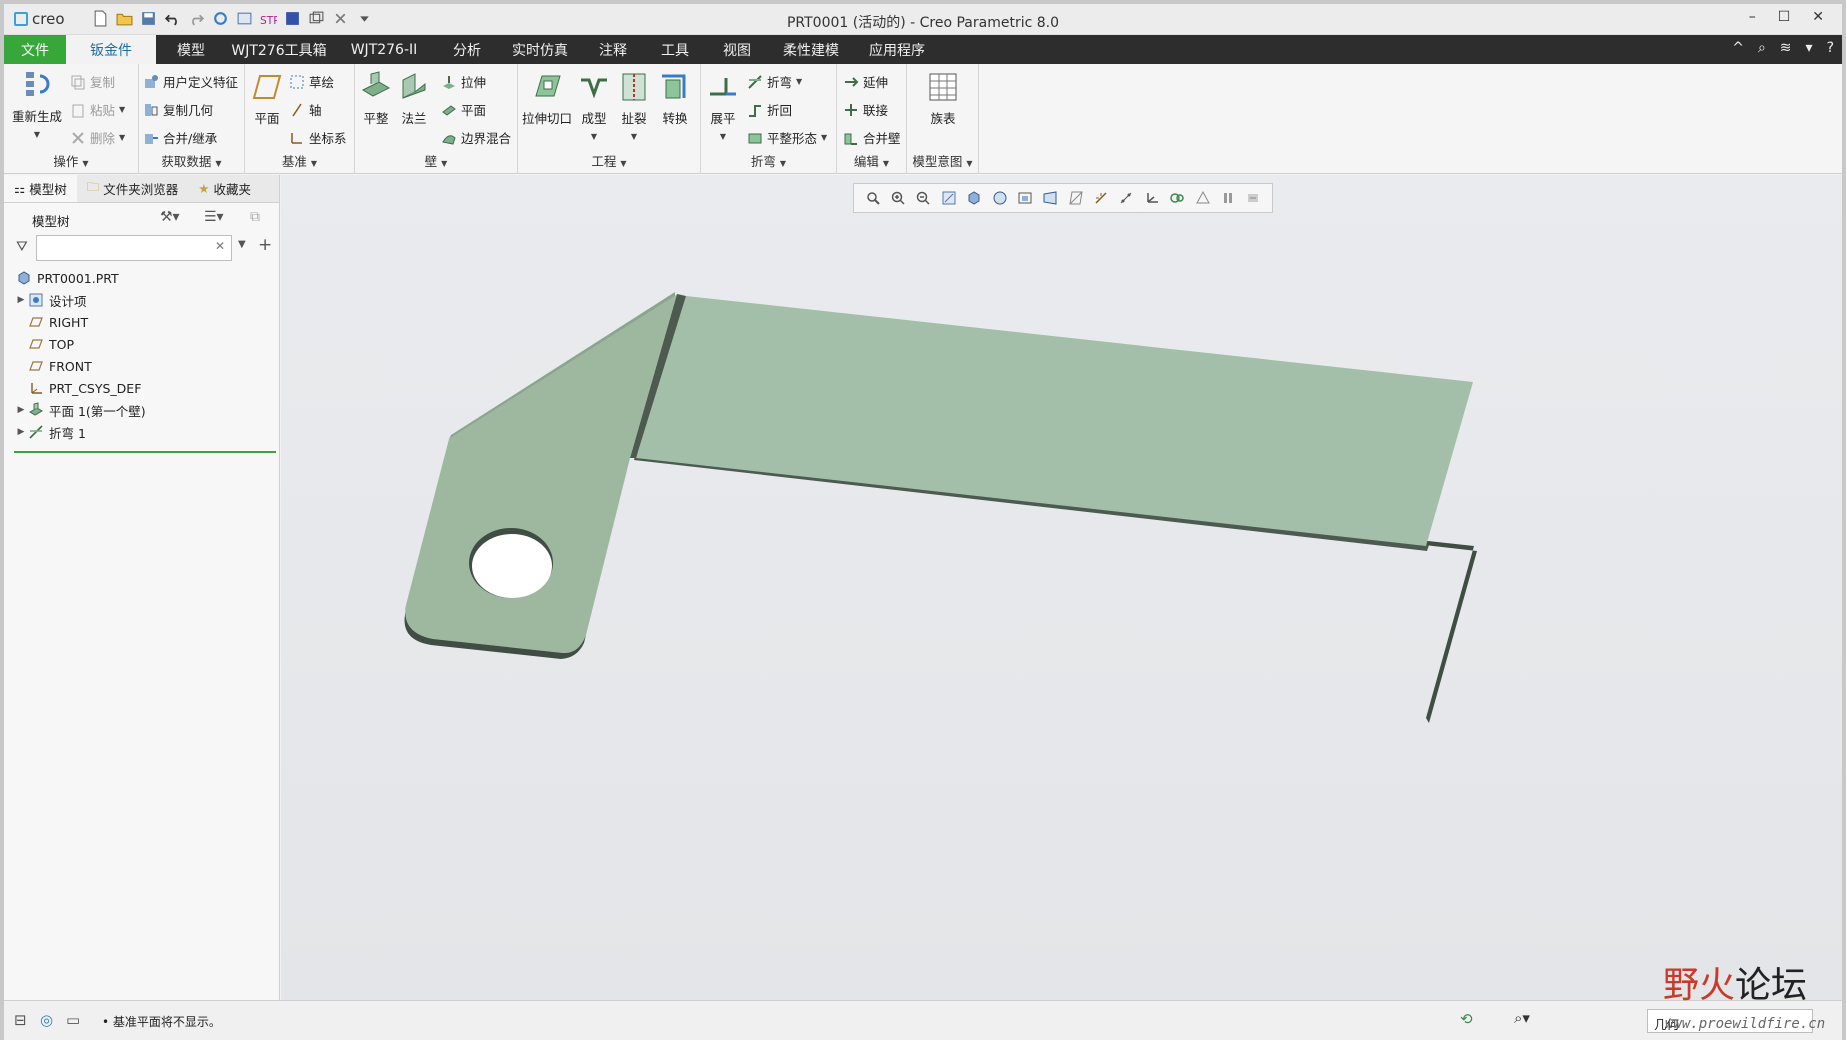 This screenshot has height=1040, width=1846. Describe the element at coordinates (267, 98) in the screenshot. I see `datum-plane-button: 平面` at that location.